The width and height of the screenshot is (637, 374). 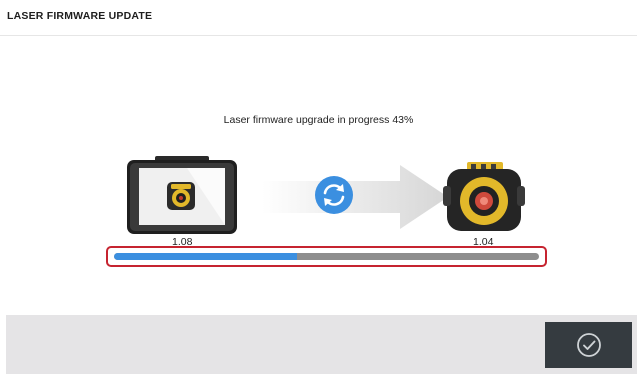 I want to click on progress-highlight-frame, so click(x=326, y=256).